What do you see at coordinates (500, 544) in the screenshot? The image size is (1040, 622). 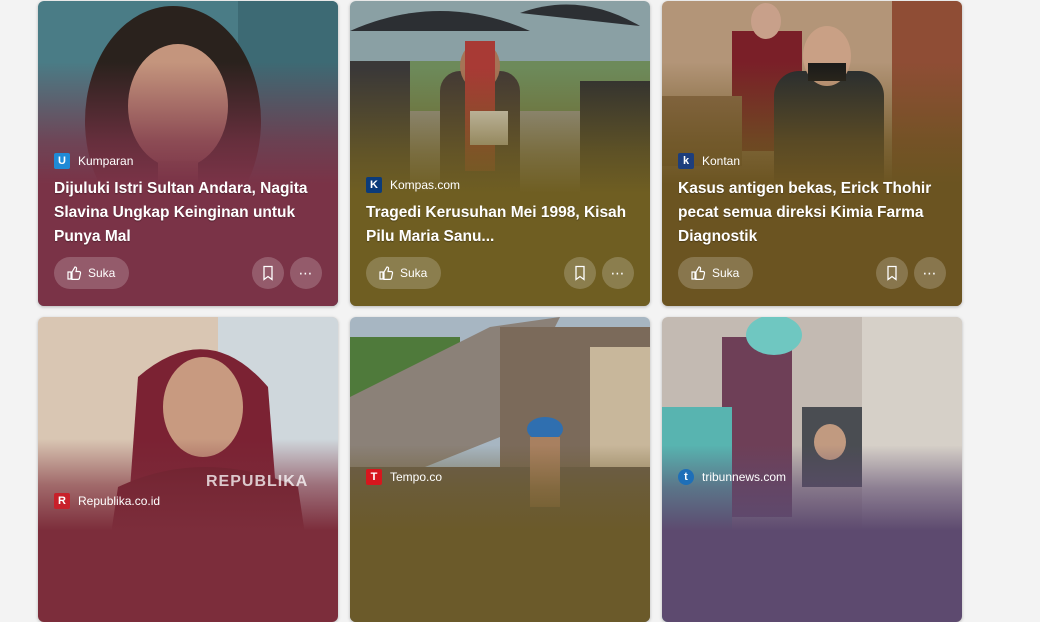 I see `card-content: T Tempo.co` at bounding box center [500, 544].